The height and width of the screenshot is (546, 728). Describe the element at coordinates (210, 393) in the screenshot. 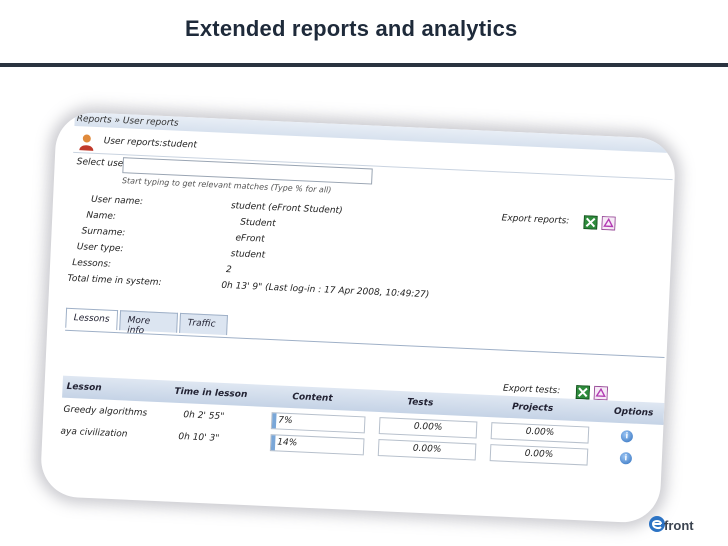

I see `column-header: Time in lesson` at that location.